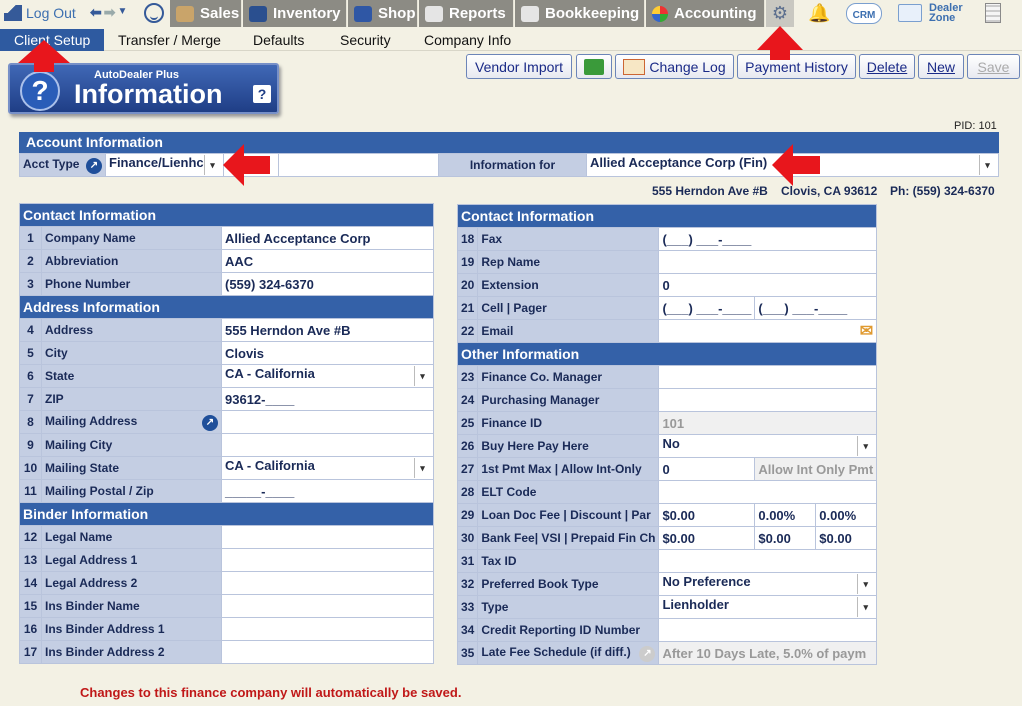  I want to click on finance-co-manager-field, so click(768, 377).